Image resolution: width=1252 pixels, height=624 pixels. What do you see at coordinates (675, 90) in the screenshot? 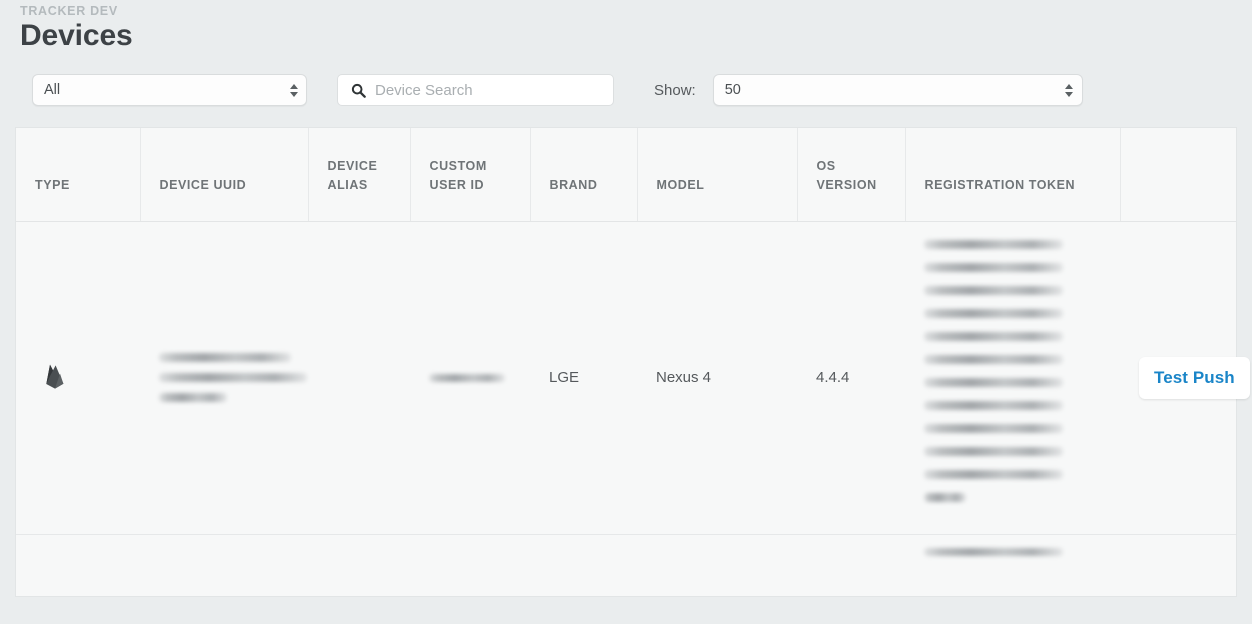
I see `show-label: Show:` at bounding box center [675, 90].